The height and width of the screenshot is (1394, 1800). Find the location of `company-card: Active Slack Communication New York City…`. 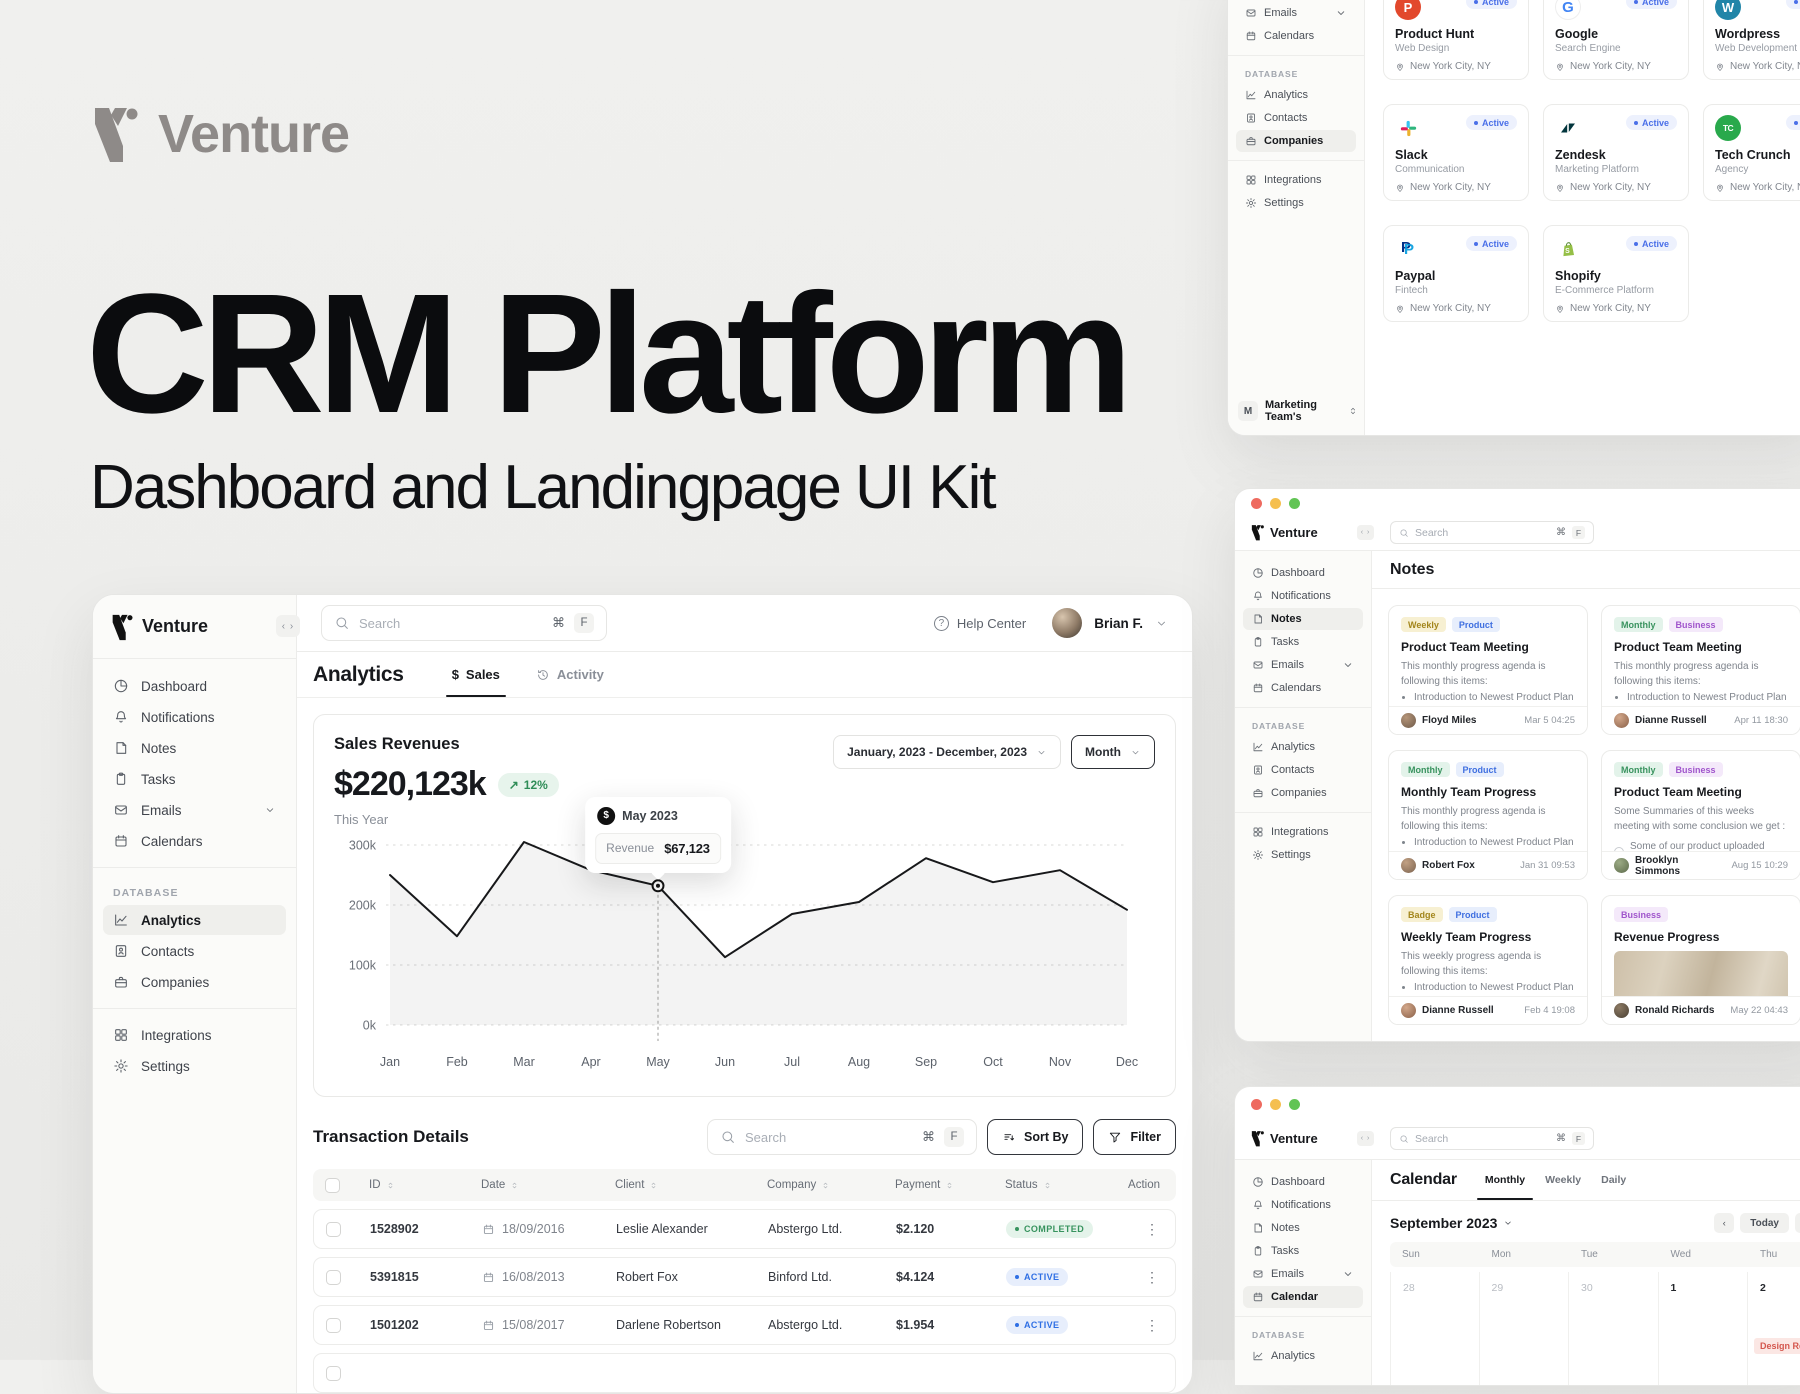

company-card: Active Slack Communication New York City… is located at coordinates (1456, 152).